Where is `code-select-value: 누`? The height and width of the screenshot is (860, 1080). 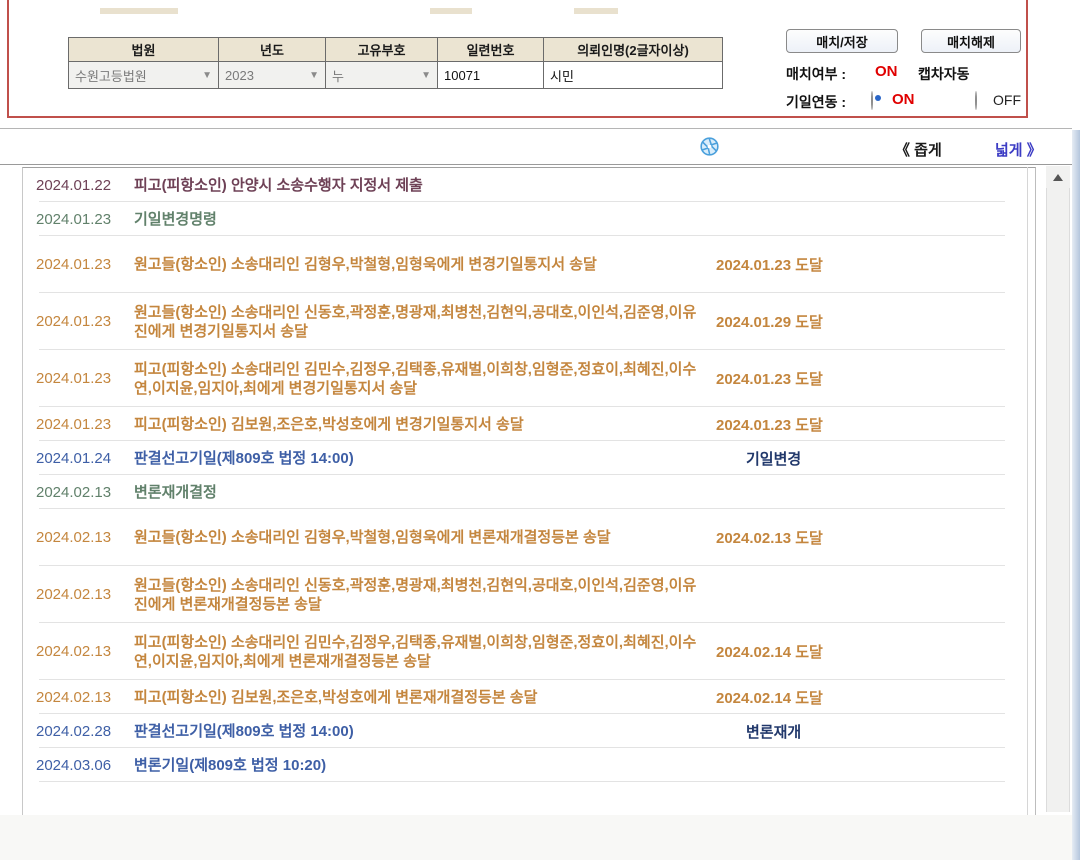 code-select-value: 누 is located at coordinates (338, 76).